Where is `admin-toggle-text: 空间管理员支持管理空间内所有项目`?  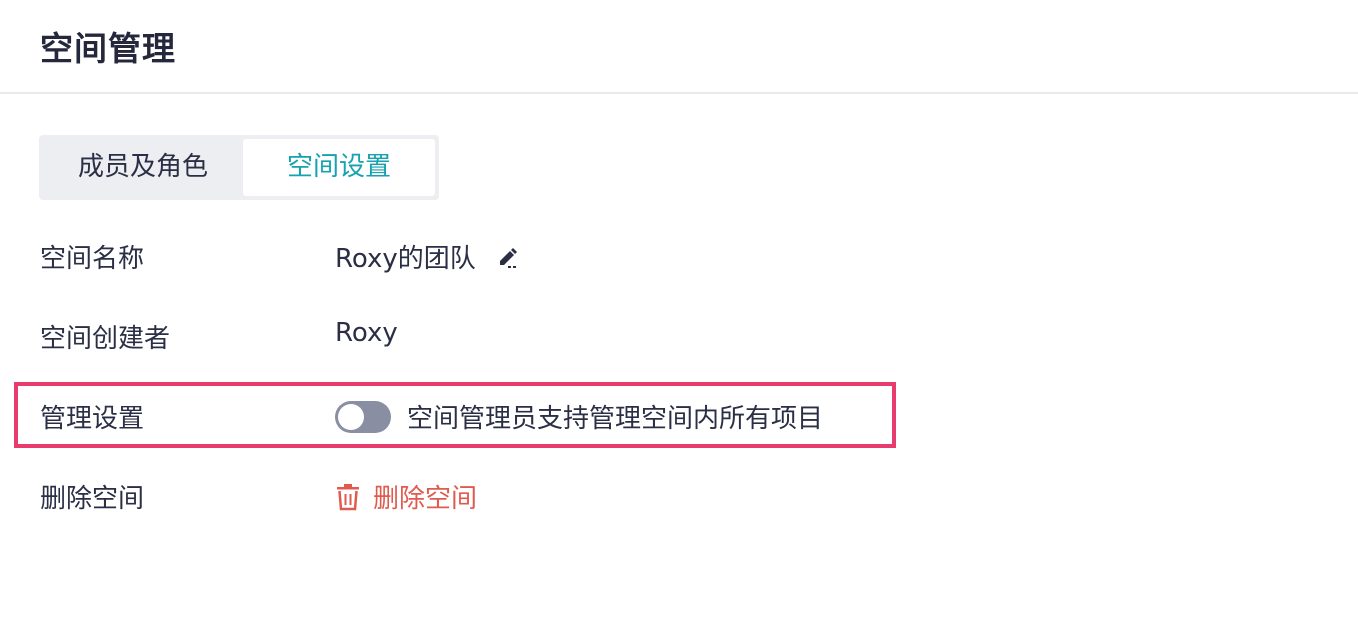 admin-toggle-text: 空间管理员支持管理空间内所有项目 is located at coordinates (615, 419).